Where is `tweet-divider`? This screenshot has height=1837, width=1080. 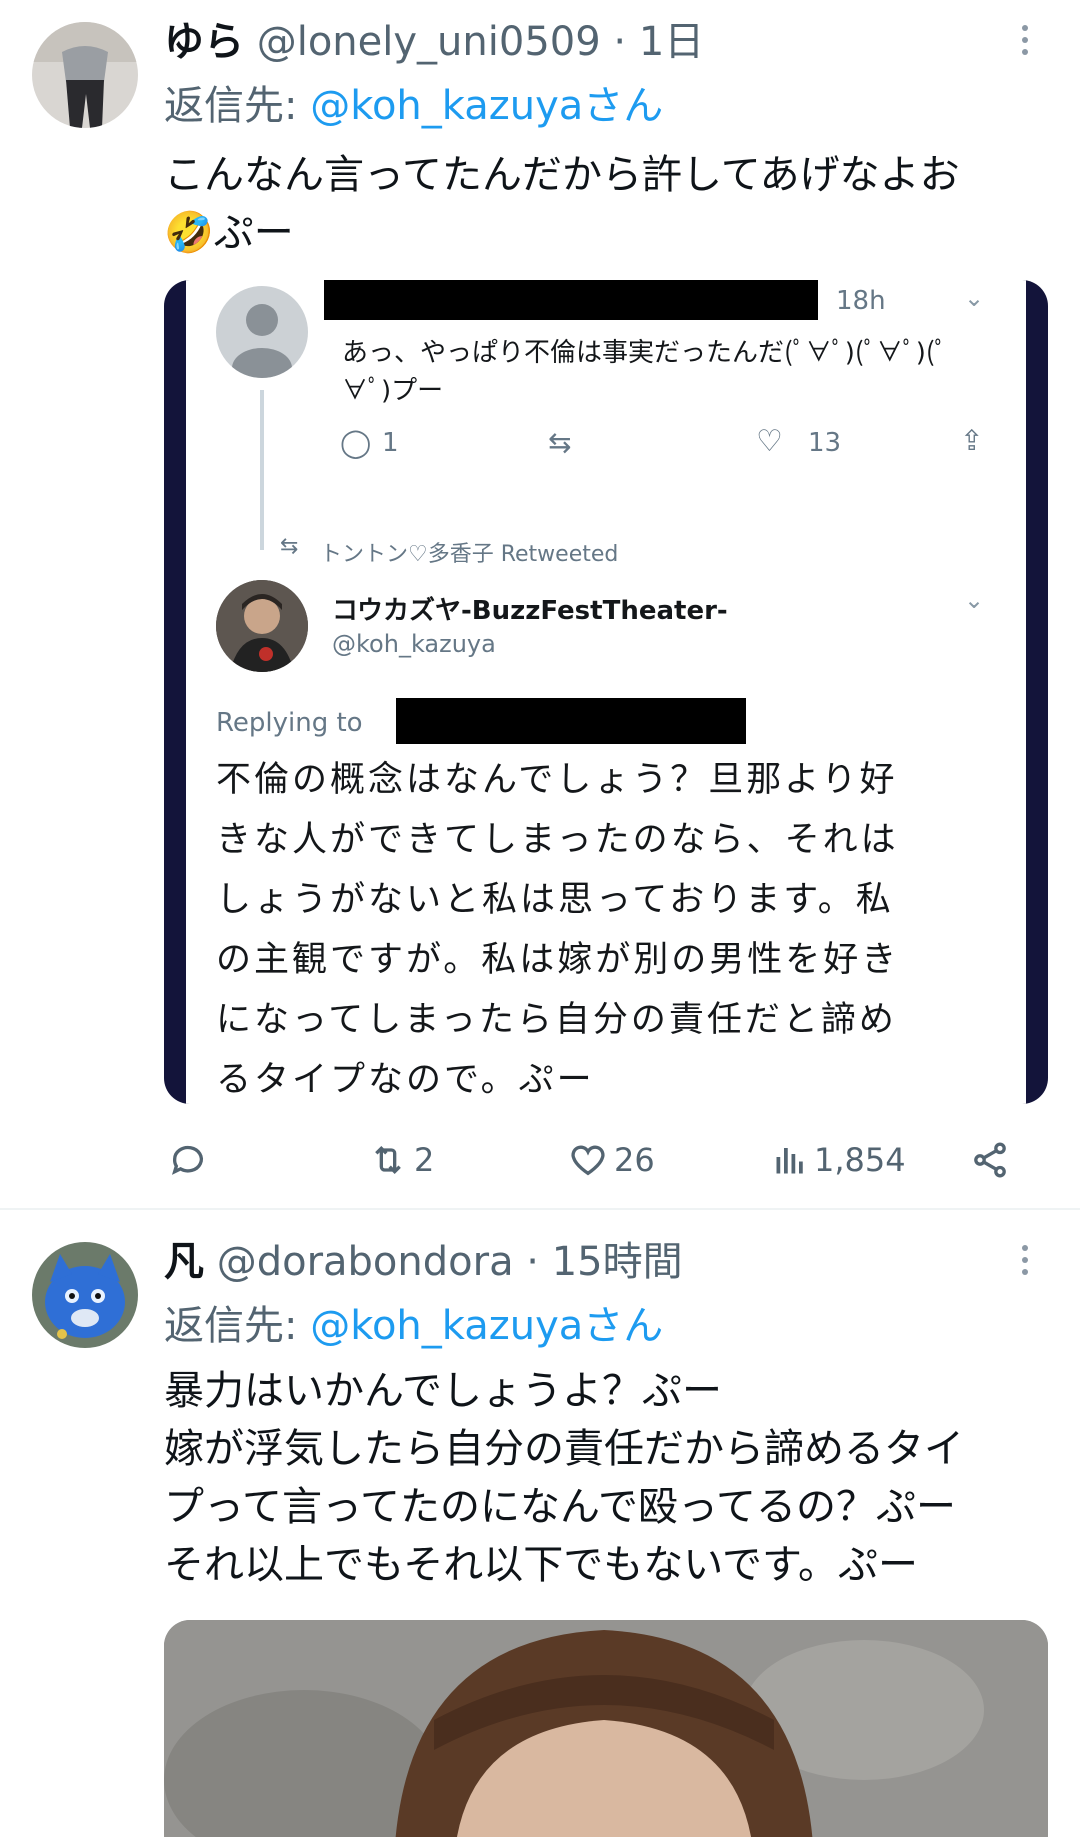
tweet-divider is located at coordinates (540, 1209).